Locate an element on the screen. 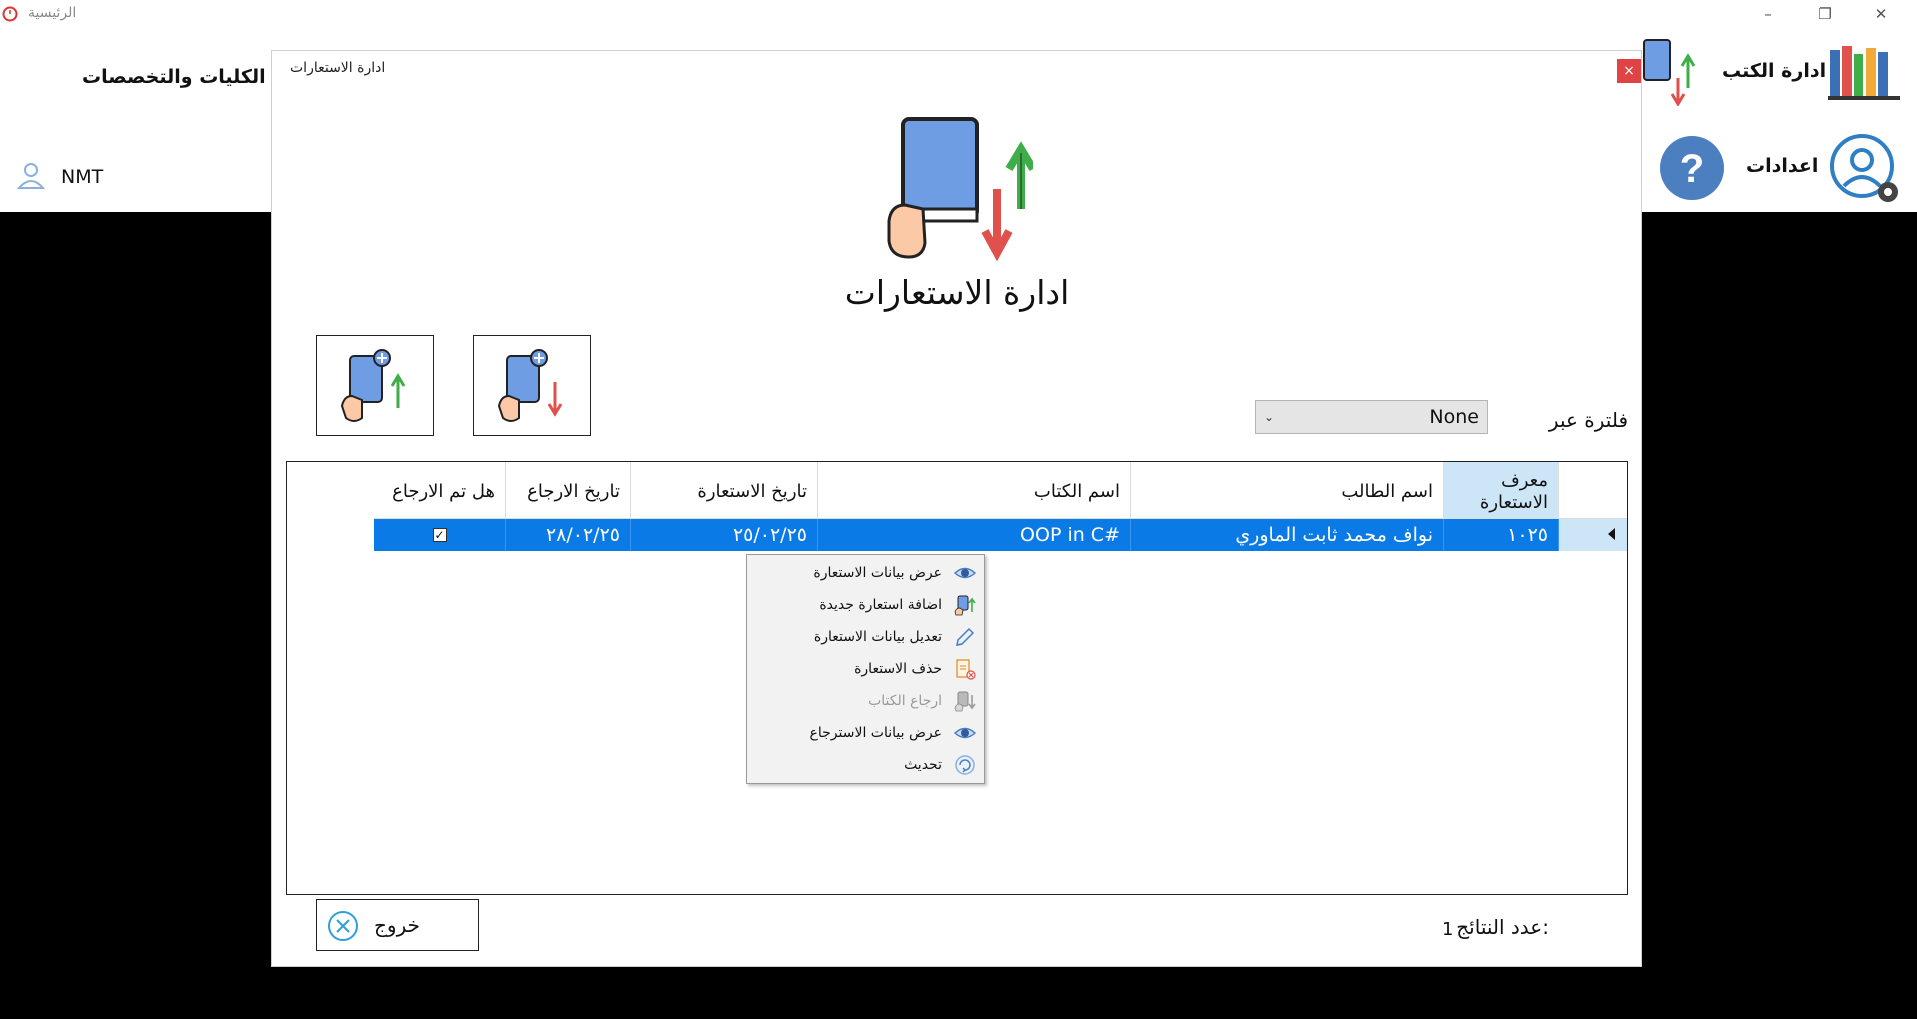  column-header-returned: هل تم الارجاع is located at coordinates (440, 490).